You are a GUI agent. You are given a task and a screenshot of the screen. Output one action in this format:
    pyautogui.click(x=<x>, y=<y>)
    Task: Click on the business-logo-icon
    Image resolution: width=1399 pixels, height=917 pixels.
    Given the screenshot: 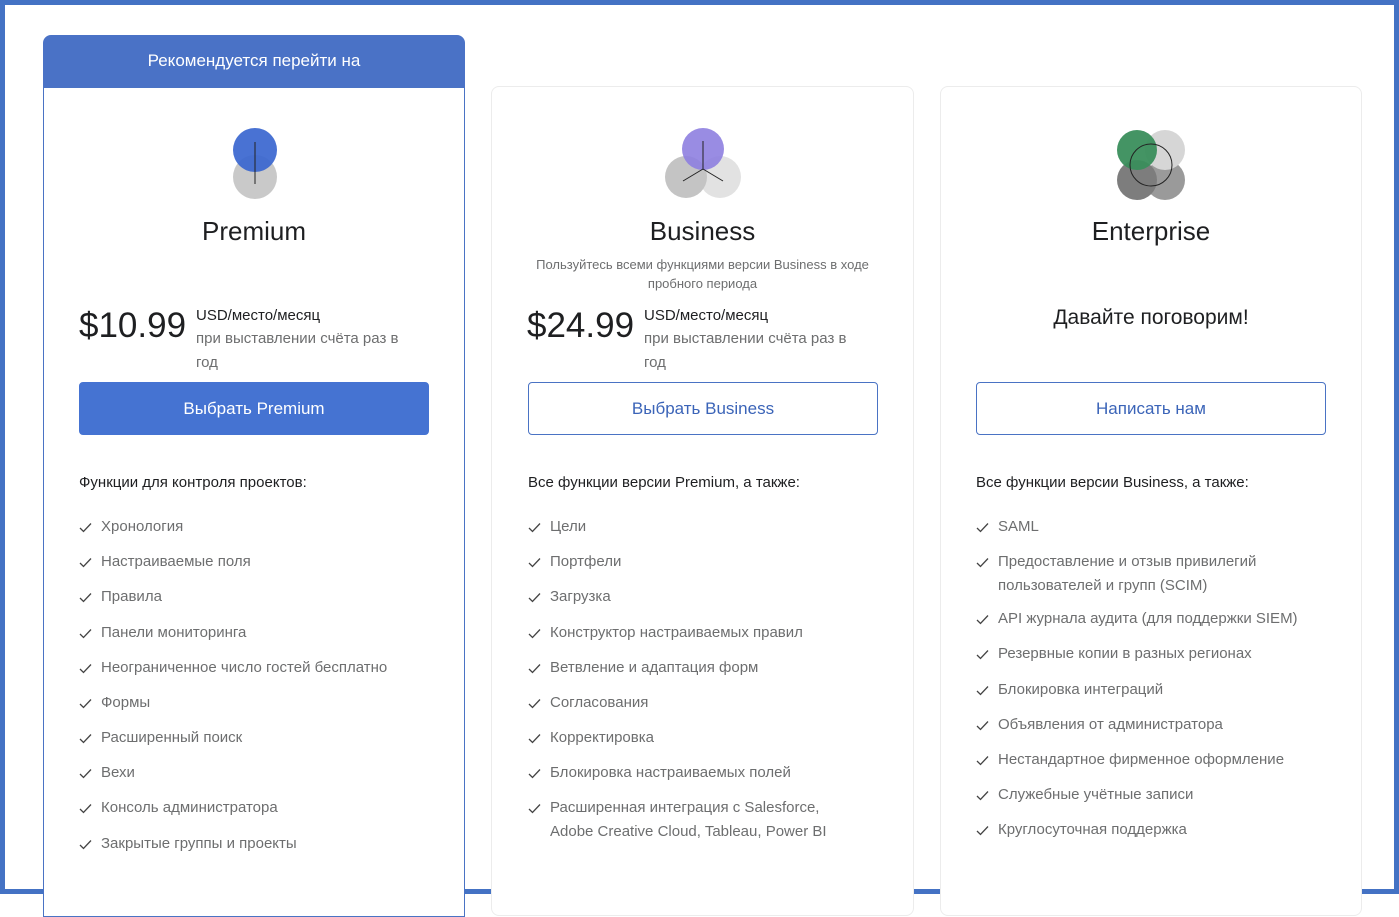 What is the action you would take?
    pyautogui.click(x=703, y=163)
    